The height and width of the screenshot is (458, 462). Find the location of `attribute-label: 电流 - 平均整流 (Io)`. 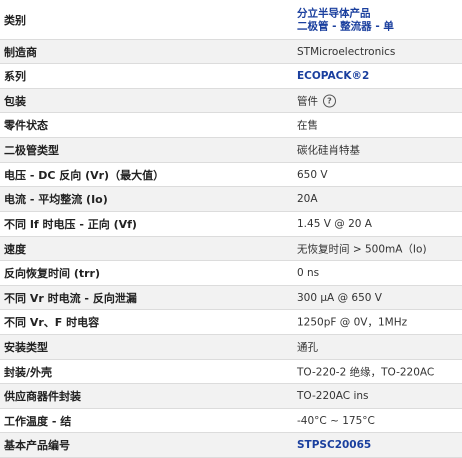

attribute-label: 电流 - 平均整流 (Io) is located at coordinates (56, 199).